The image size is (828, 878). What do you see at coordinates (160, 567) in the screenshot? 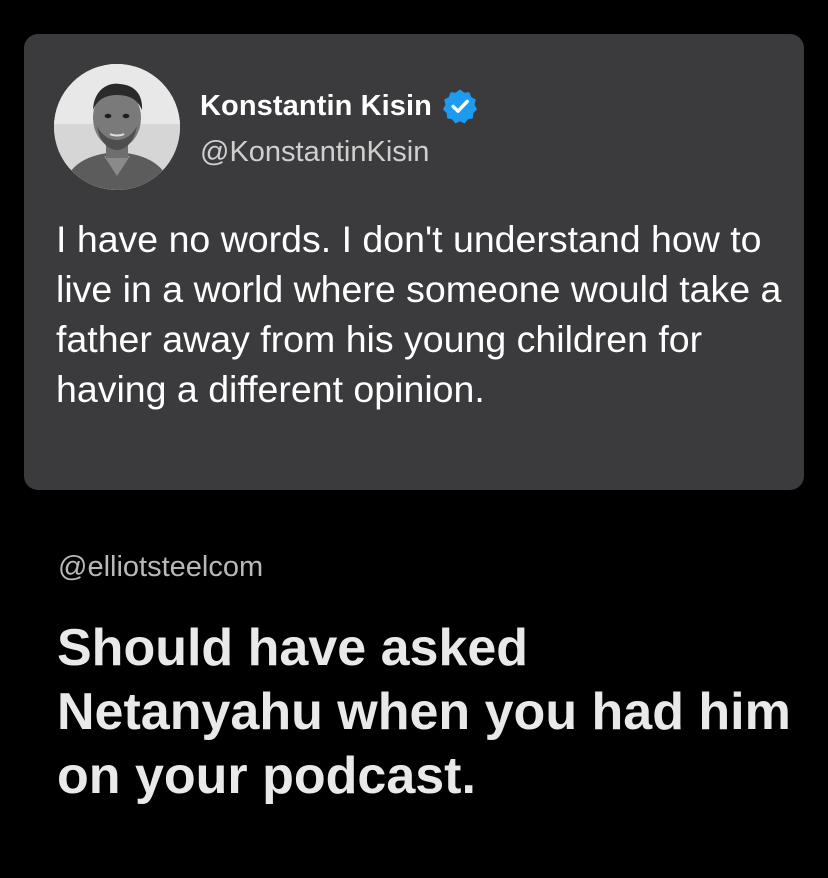
I see `reply-handle: @elliotsteelcom` at bounding box center [160, 567].